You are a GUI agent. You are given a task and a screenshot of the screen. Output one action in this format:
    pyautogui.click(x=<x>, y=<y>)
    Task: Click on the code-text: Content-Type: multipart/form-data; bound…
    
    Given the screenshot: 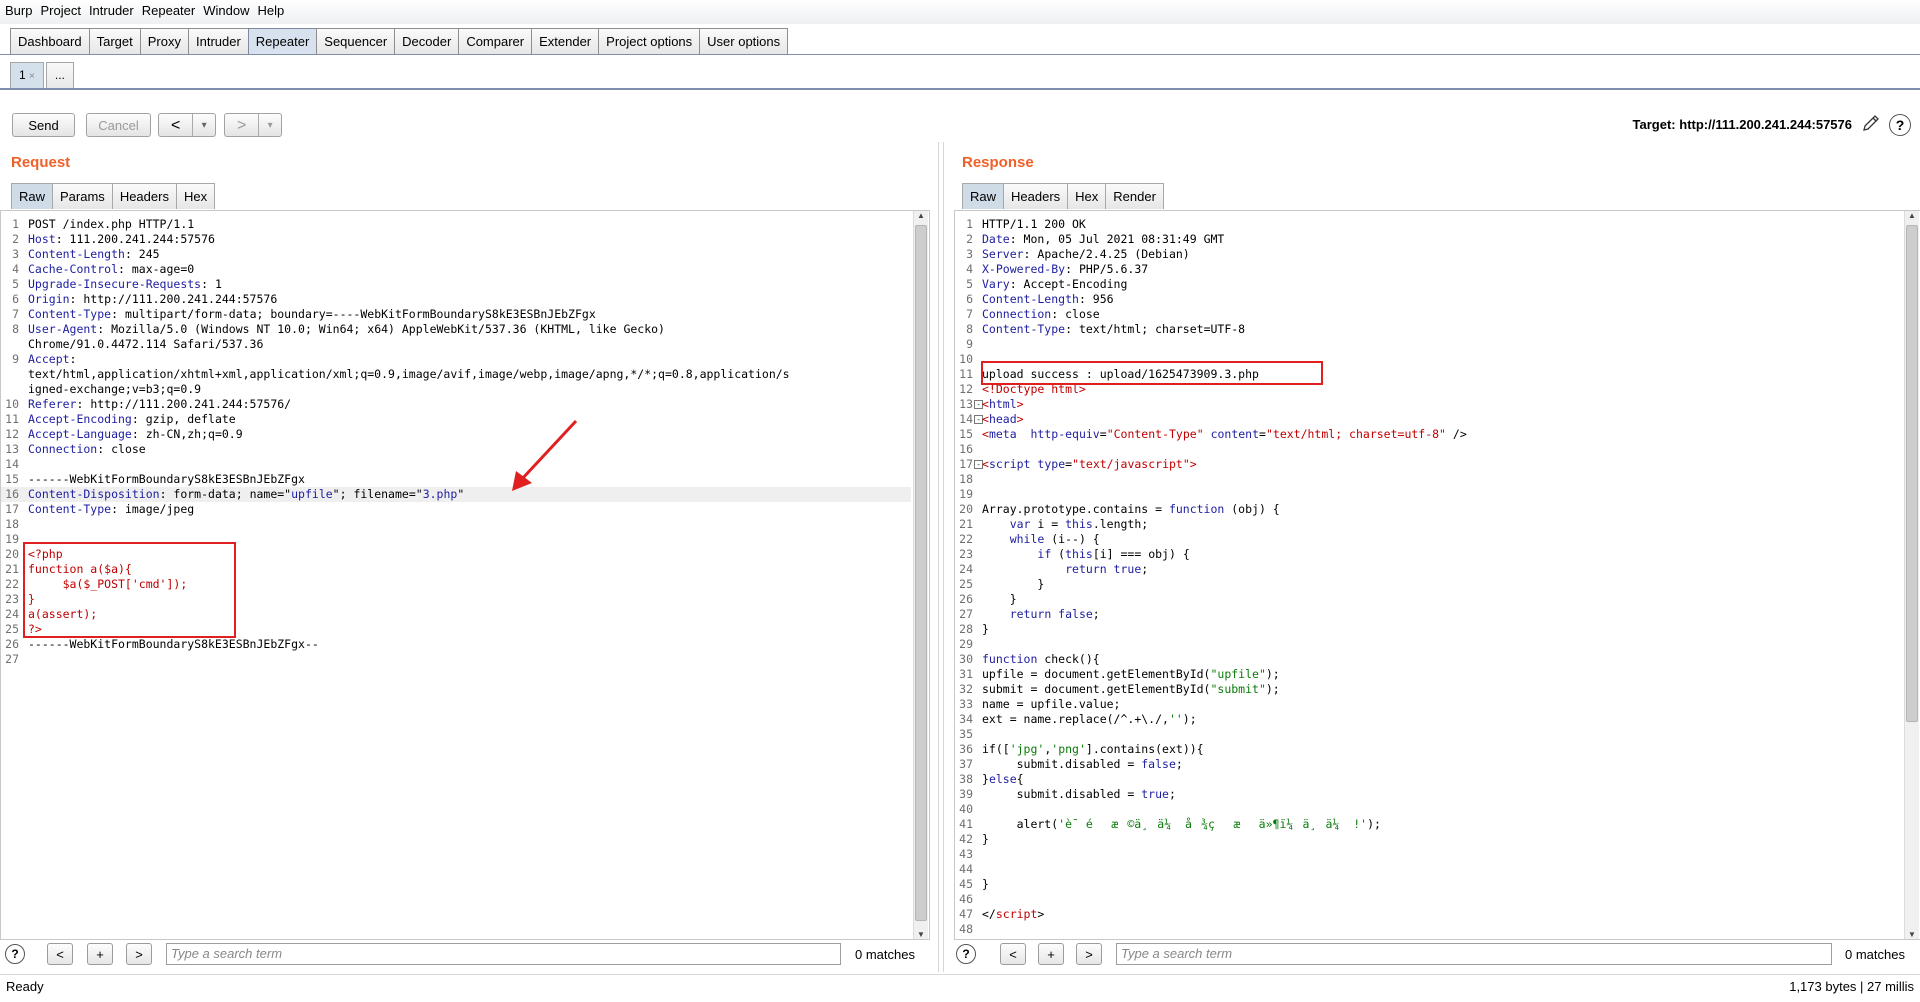 What is the action you would take?
    pyautogui.click(x=312, y=314)
    